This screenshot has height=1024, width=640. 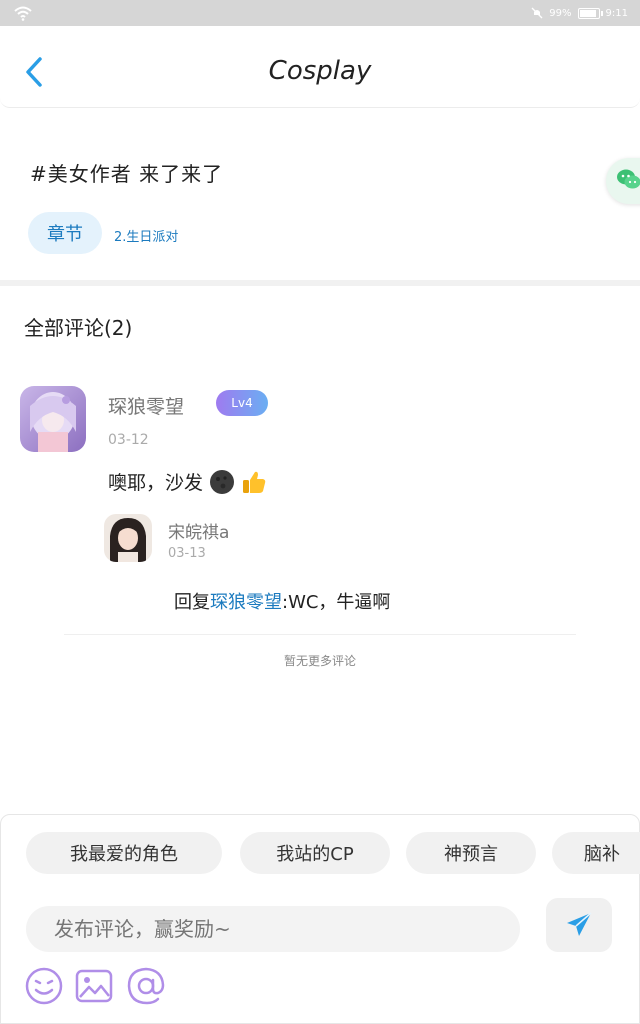 What do you see at coordinates (146, 405) in the screenshot?
I see `comment-author: 琛狼零望` at bounding box center [146, 405].